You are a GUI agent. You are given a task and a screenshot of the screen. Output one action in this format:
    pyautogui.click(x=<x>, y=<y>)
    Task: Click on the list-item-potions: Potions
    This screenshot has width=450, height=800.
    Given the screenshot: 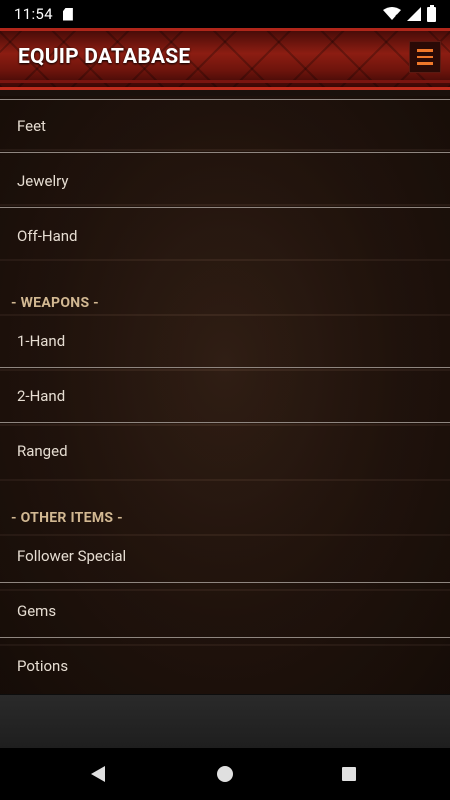 What is the action you would take?
    pyautogui.click(x=225, y=666)
    